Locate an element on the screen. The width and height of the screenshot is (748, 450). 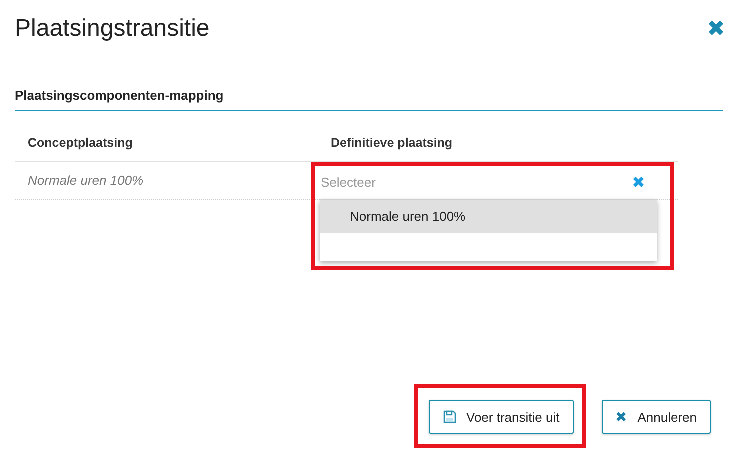
section-title: Plaatsingscomponenten-mapping is located at coordinates (369, 99).